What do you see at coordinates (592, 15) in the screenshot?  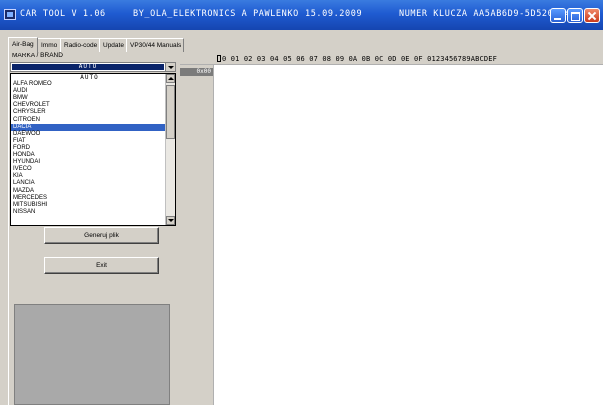 I see `close-button` at bounding box center [592, 15].